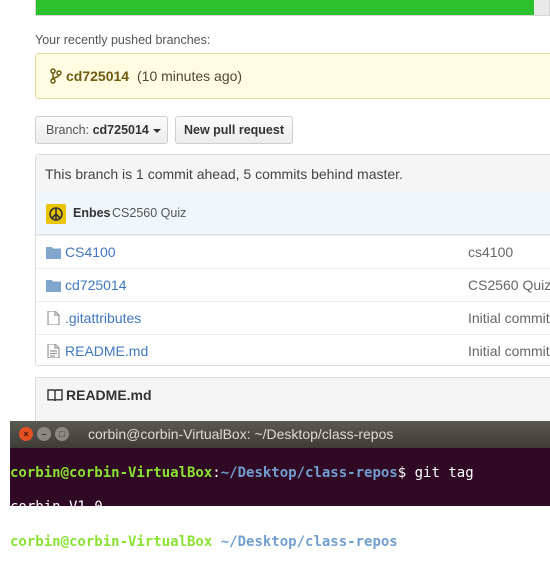 This screenshot has width=550, height=584. I want to click on recent-branch-link: cd725014, so click(97, 76).